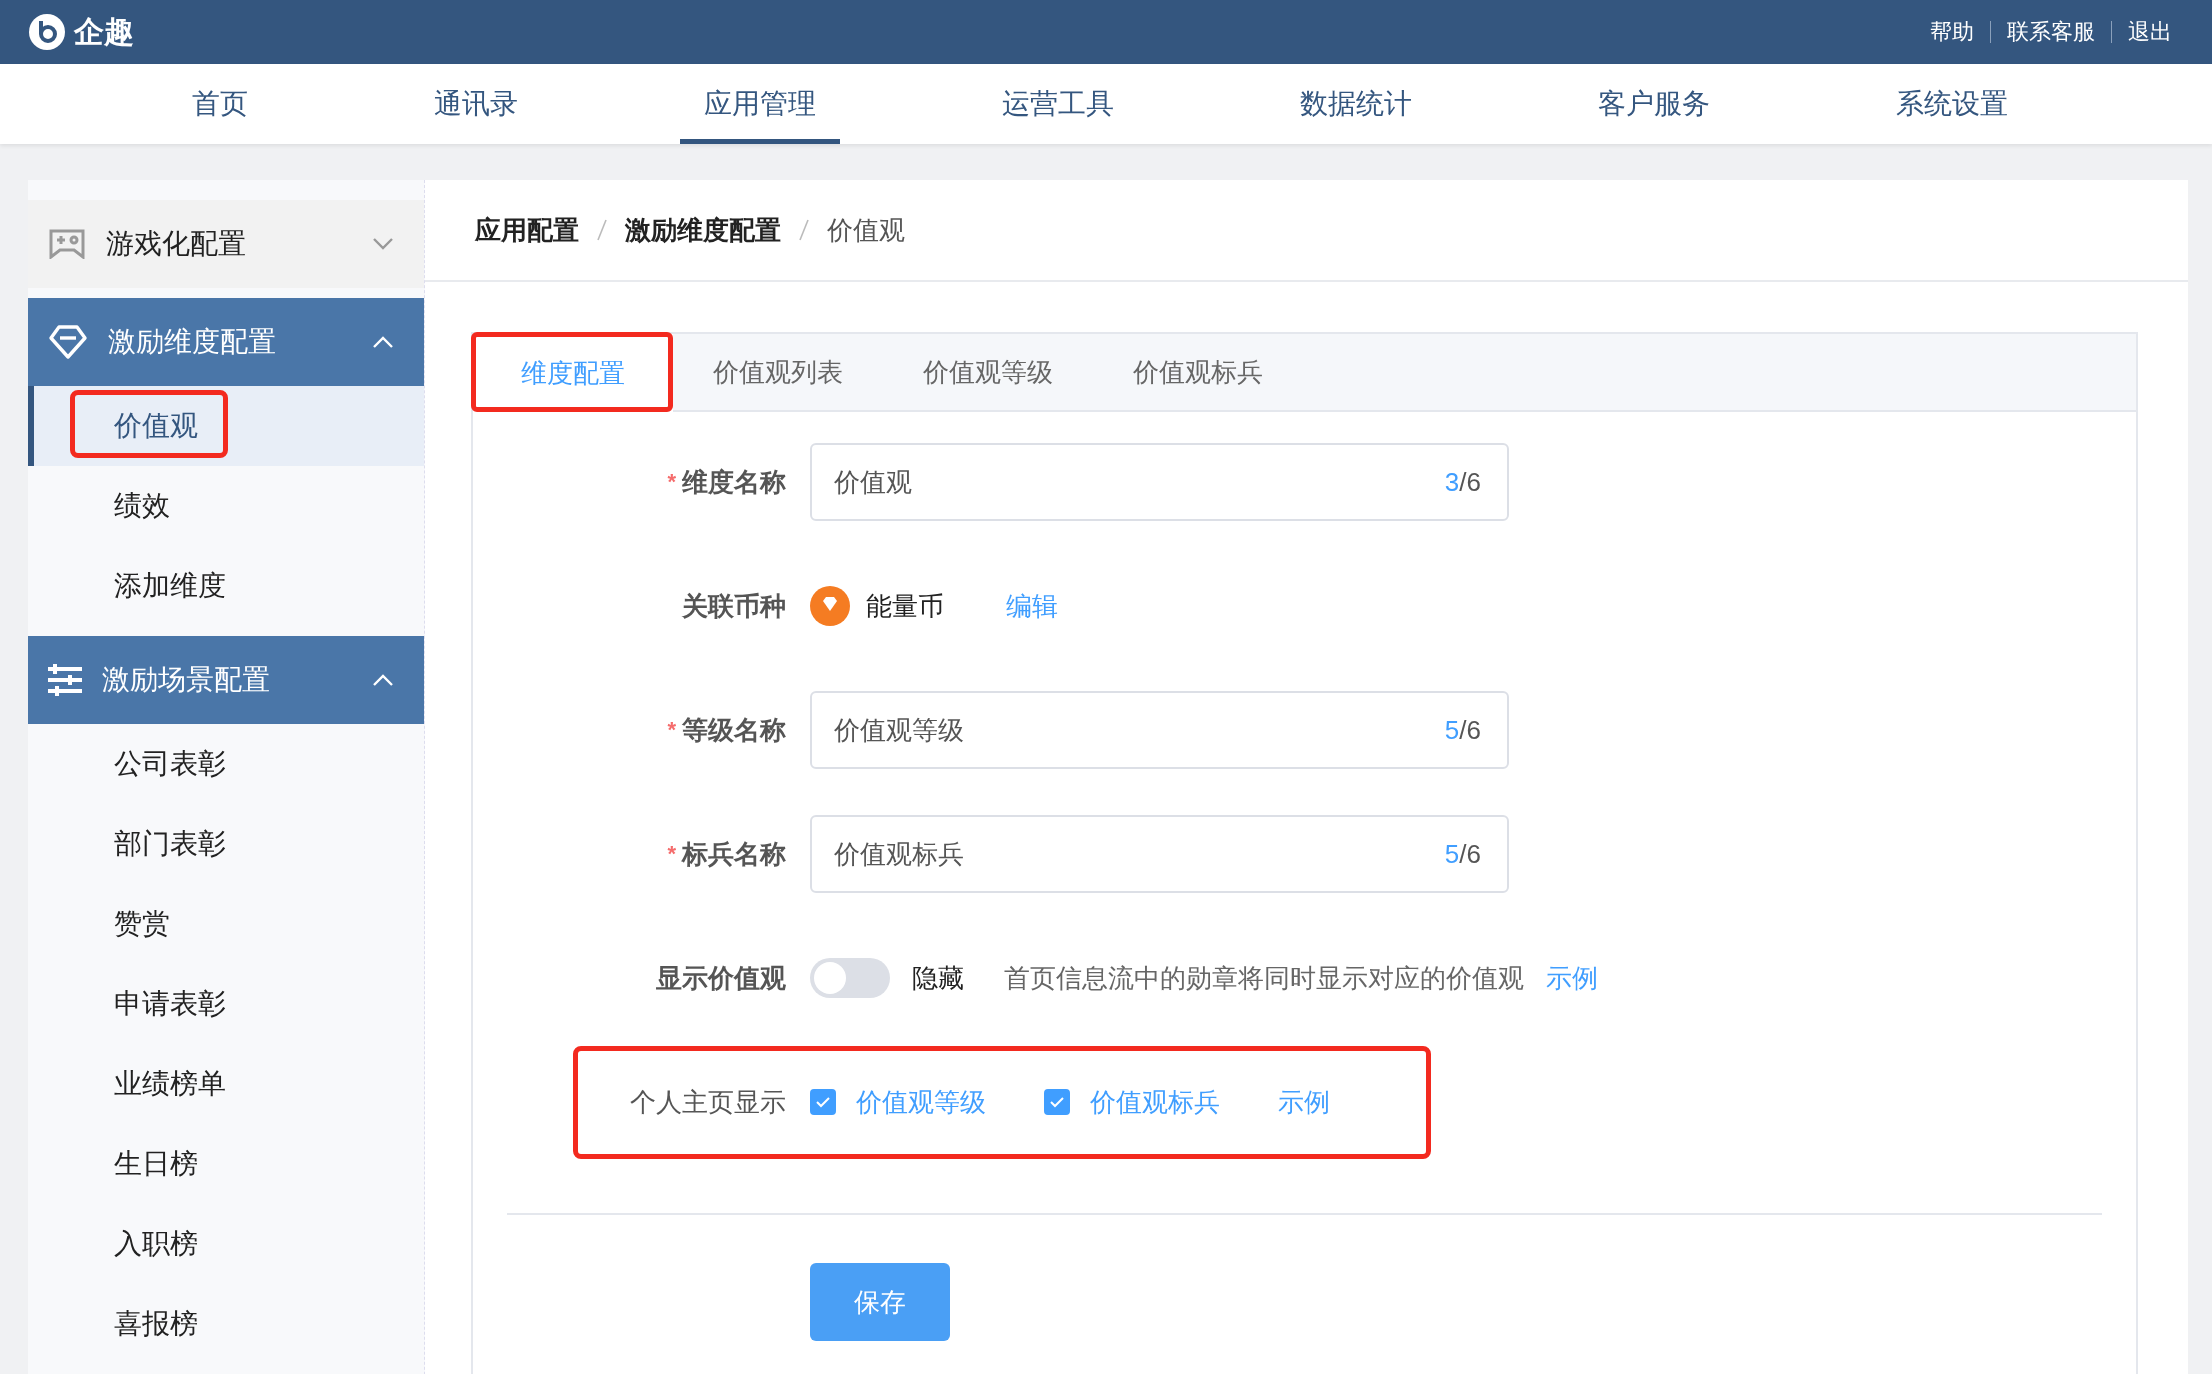  I want to click on sidebar-group: 激励维度配置, so click(226, 342).